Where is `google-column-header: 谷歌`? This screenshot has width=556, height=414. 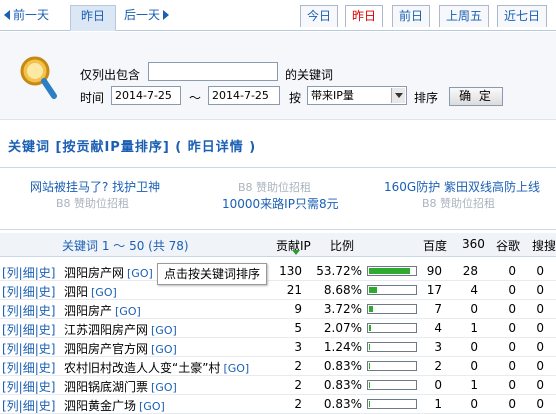
google-column-header: 谷歌 is located at coordinates (508, 245).